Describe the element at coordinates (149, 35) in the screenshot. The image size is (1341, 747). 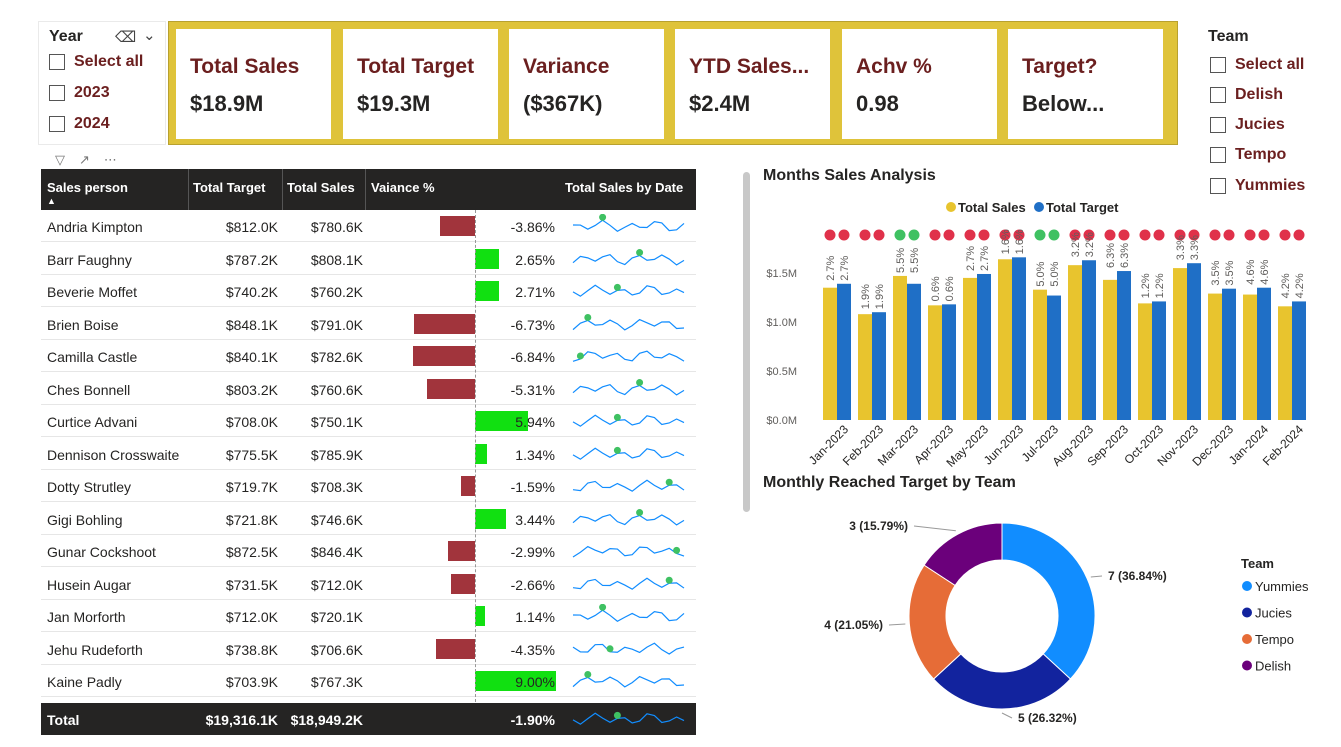
I see `chevron-down-icon: ⌄` at that location.